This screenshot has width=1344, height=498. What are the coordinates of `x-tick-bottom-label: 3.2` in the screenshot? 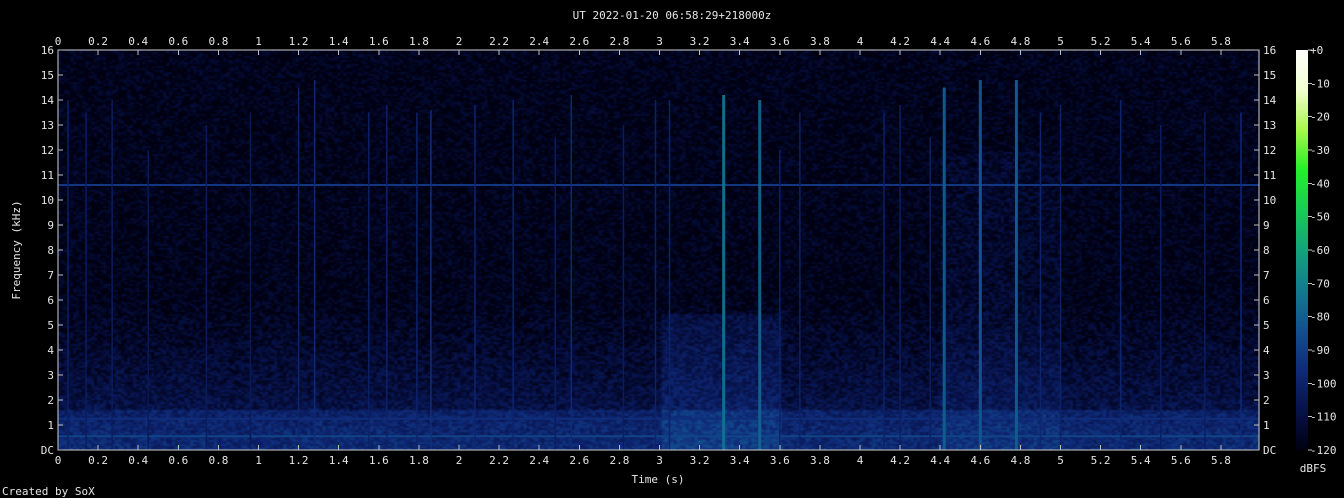 It's located at (700, 460).